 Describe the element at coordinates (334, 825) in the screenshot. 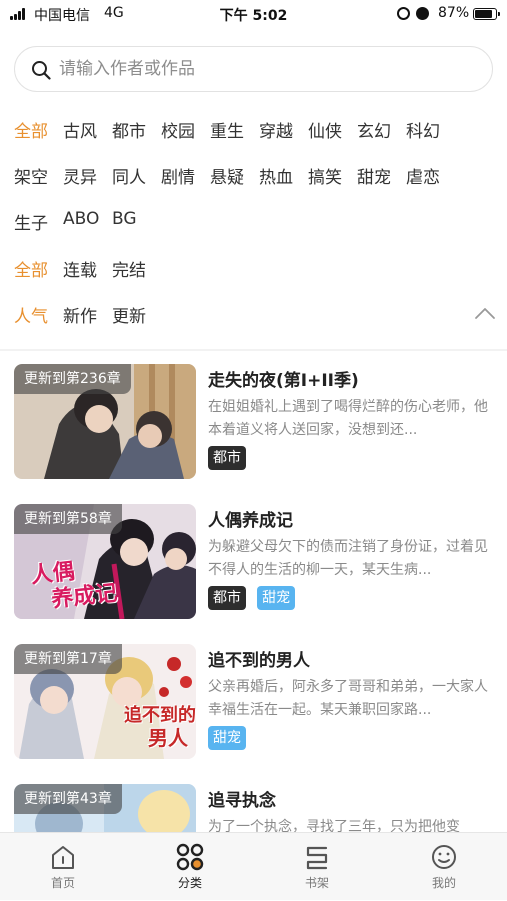

I see `comic-description: 为了一个执念，寻找了三年，只为把他变` at that location.